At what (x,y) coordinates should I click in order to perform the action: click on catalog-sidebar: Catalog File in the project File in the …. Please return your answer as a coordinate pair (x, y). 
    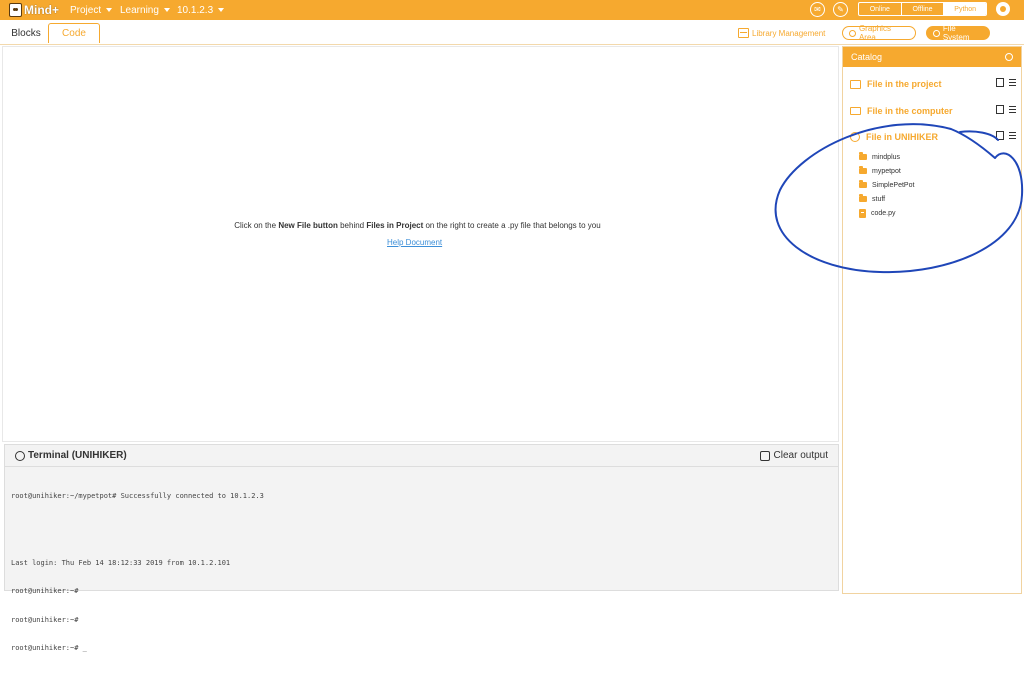
    Looking at the image, I should click on (932, 320).